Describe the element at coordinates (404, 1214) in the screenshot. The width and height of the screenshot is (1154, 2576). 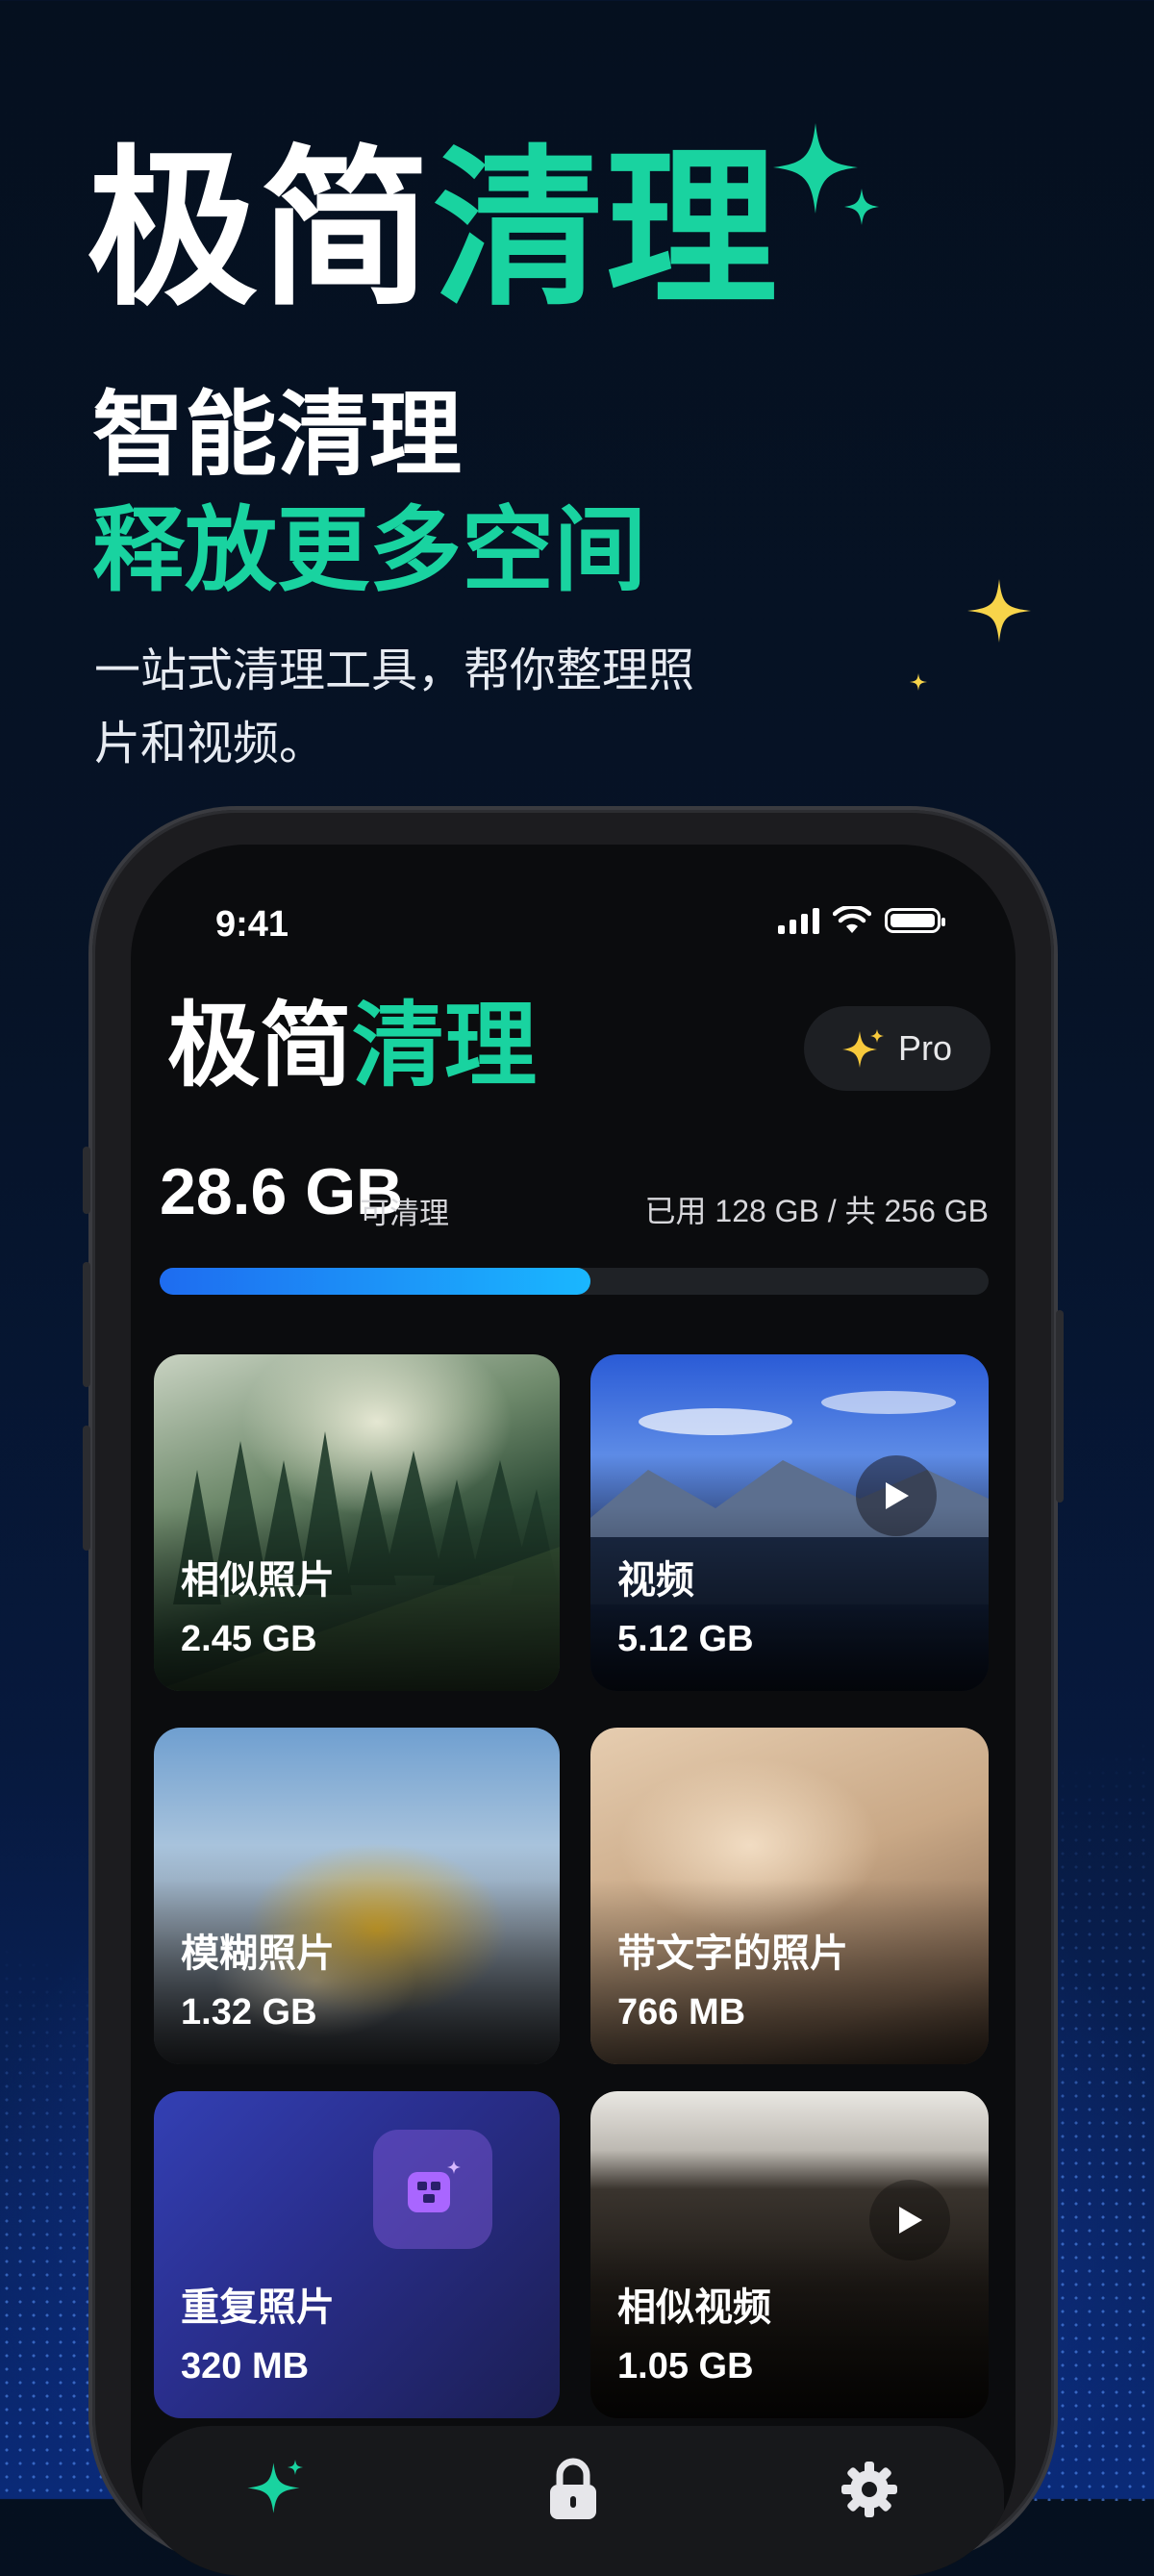
I see `cleanable-label: 可清理` at that location.